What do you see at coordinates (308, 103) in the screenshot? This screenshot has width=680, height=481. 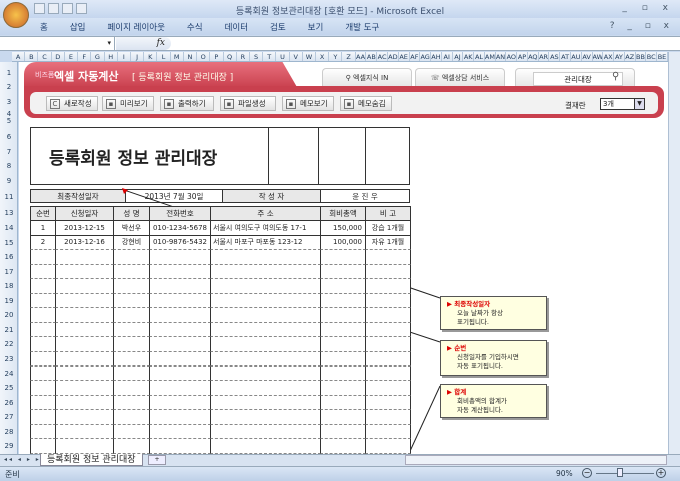 I see `toolbar-button-5: ▪ 메모보기` at bounding box center [308, 103].